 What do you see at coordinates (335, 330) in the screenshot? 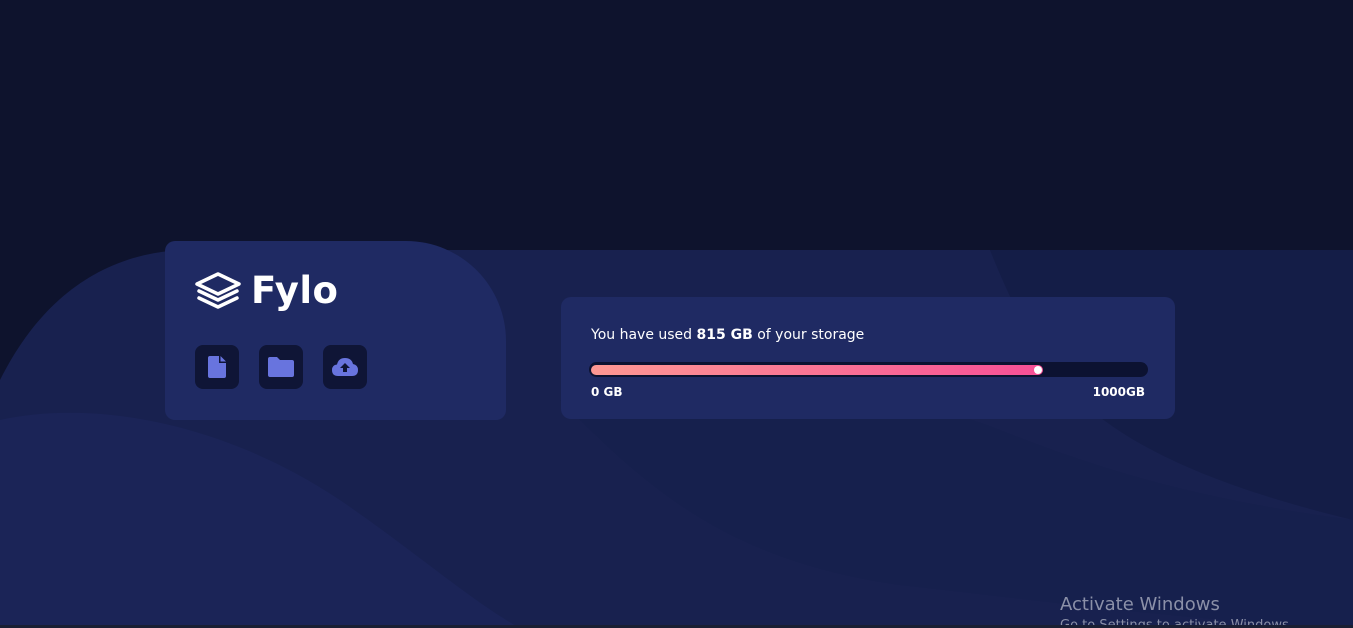
I see `logo-card: Fylo` at bounding box center [335, 330].